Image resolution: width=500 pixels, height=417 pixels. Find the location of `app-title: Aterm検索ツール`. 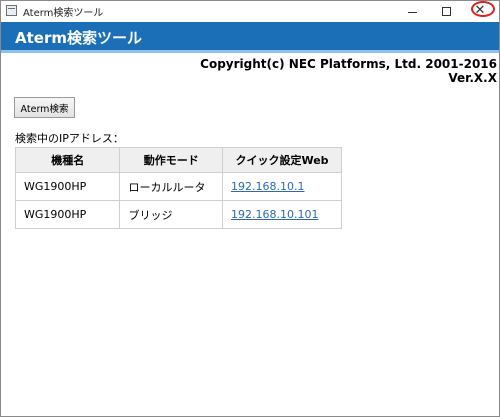

app-title: Aterm検索ツール is located at coordinates (78, 38).